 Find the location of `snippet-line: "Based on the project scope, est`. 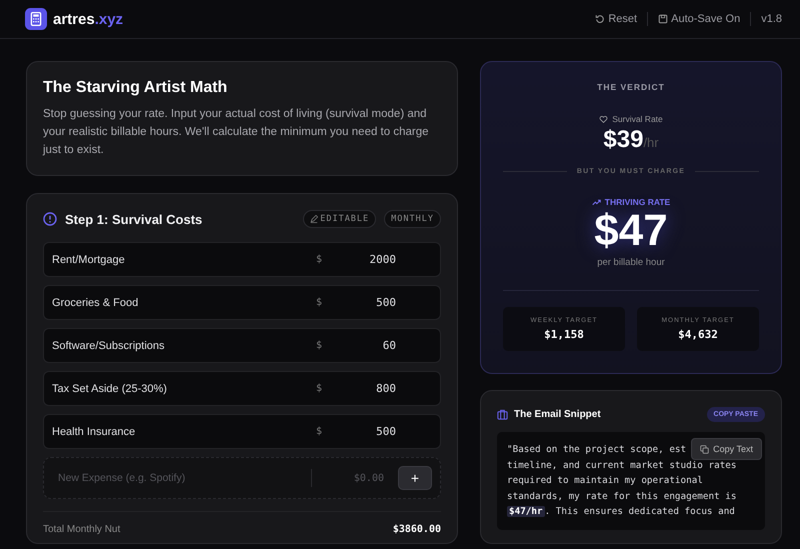

snippet-line: "Based on the project scope, est is located at coordinates (596, 450).